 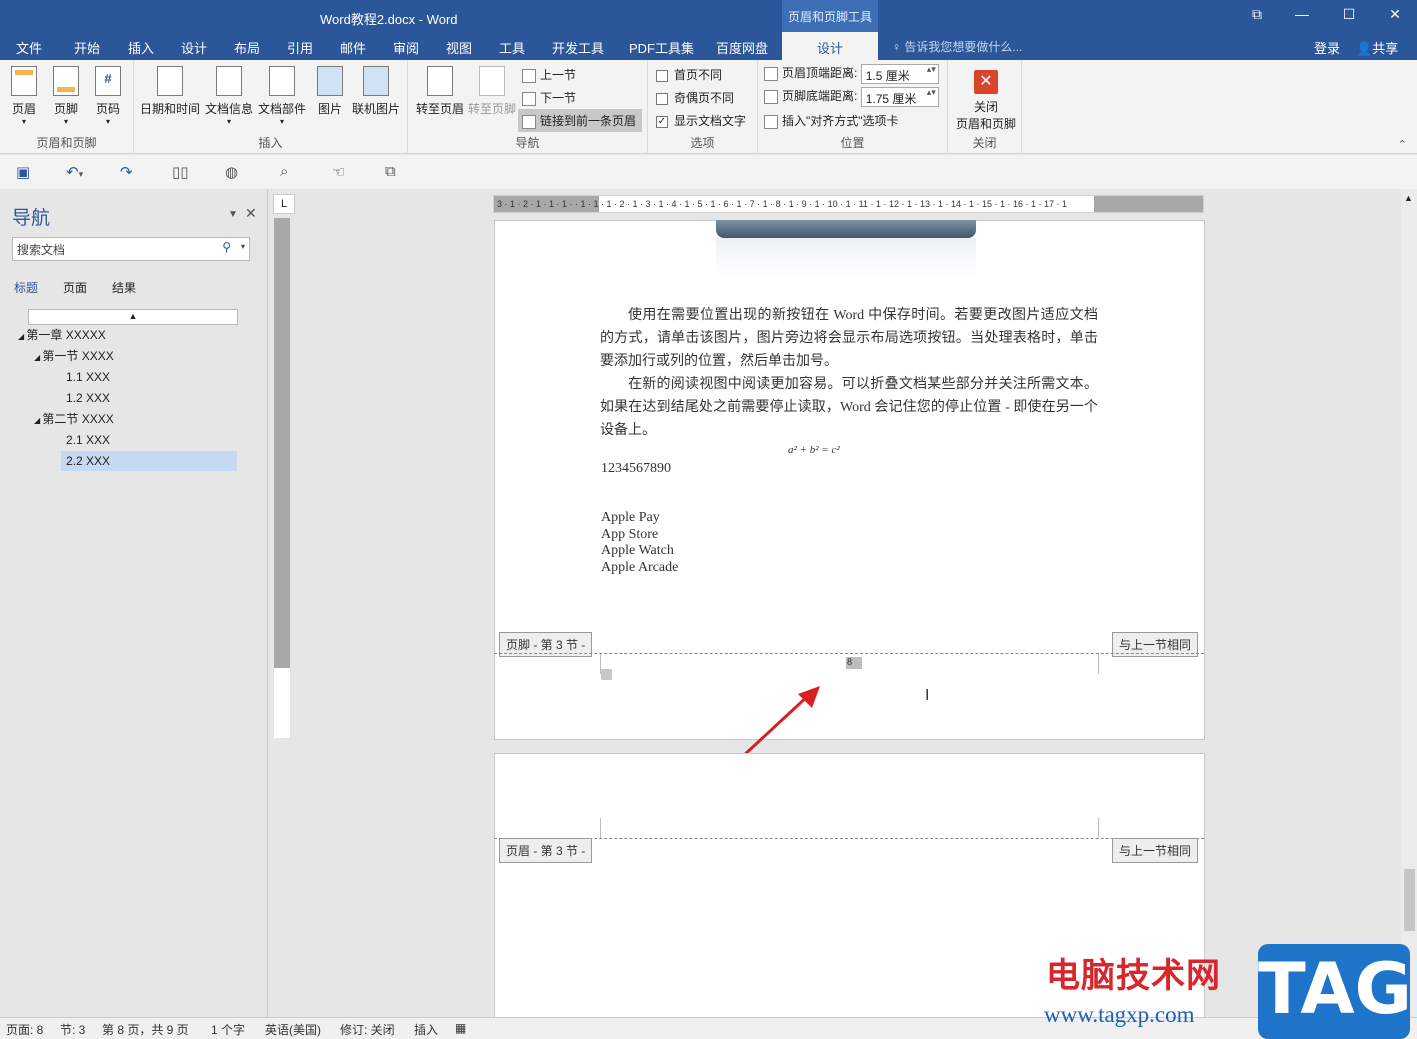 I want to click on next-section-button: 下一节, so click(x=549, y=97).